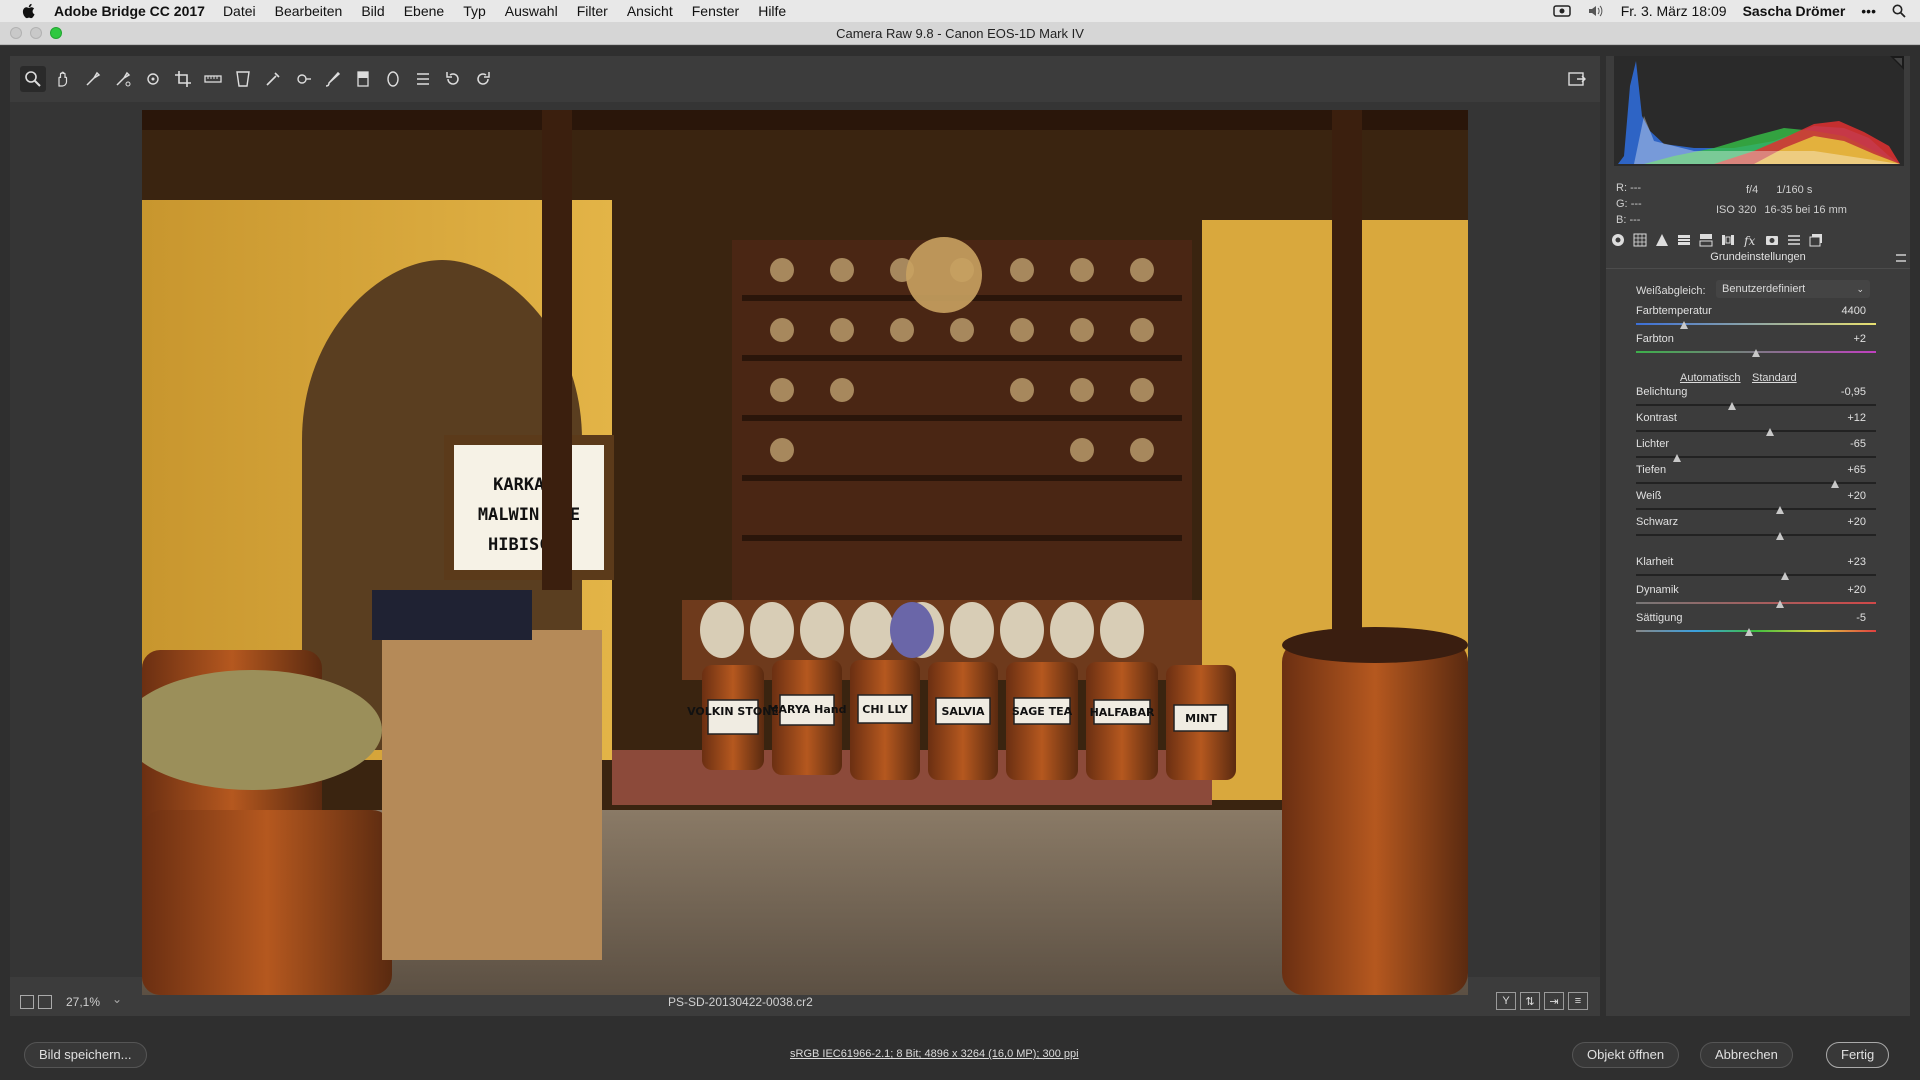 Image resolution: width=1920 pixels, height=1080 pixels. Describe the element at coordinates (453, 79) in the screenshot. I see `rotate-left-icon` at that location.